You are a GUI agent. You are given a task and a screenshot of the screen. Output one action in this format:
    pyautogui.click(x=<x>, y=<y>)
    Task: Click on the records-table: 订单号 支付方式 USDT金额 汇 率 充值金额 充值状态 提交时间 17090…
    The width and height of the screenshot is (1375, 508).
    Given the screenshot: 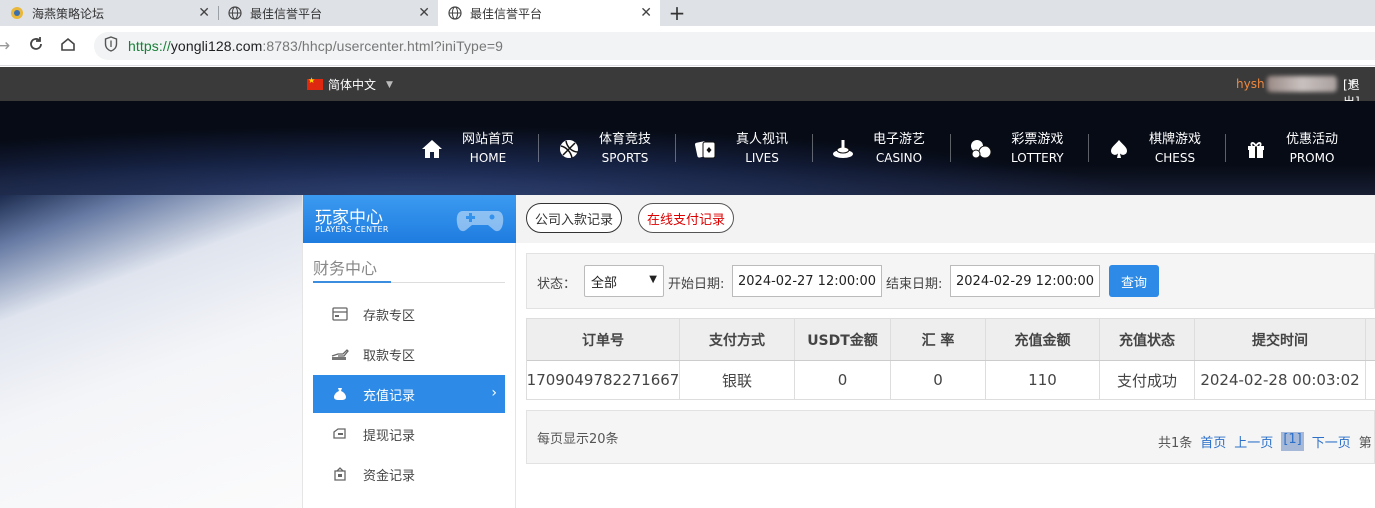 What is the action you would take?
    pyautogui.click(x=950, y=359)
    